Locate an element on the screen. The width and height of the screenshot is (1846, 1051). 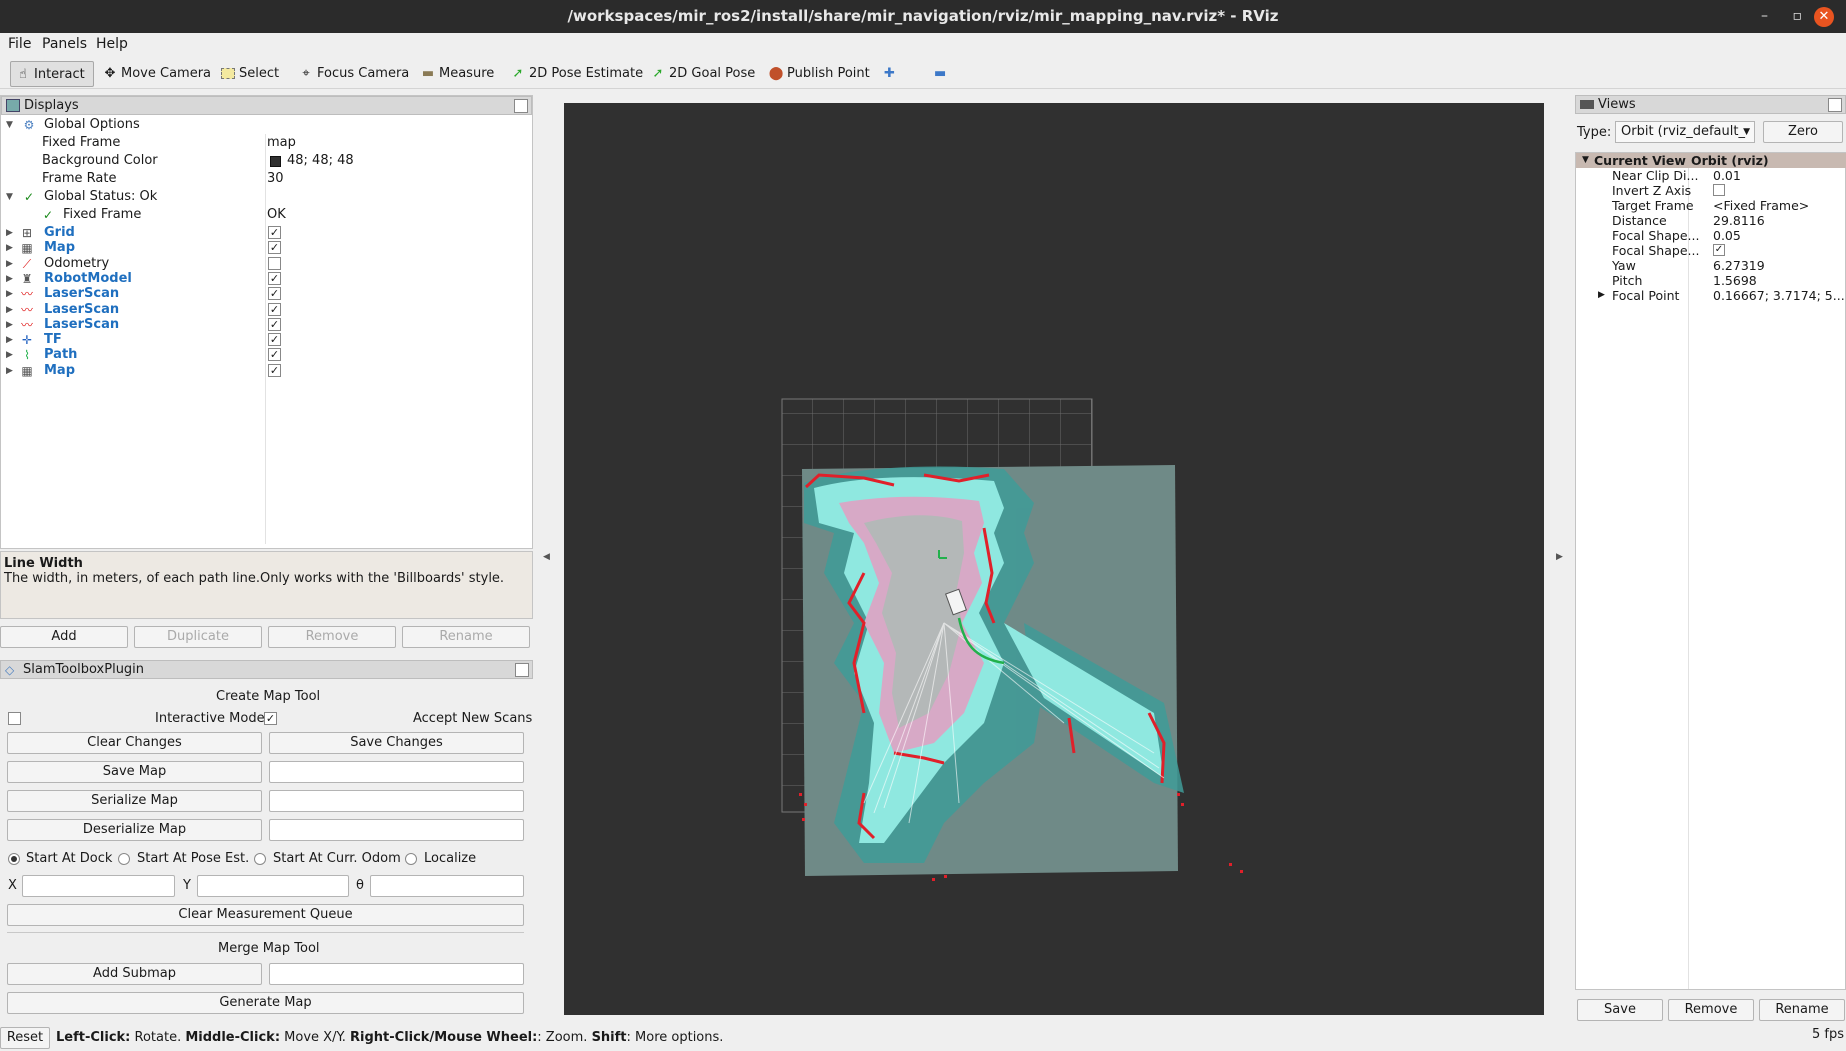
add-display-button: Add is located at coordinates (64, 637).